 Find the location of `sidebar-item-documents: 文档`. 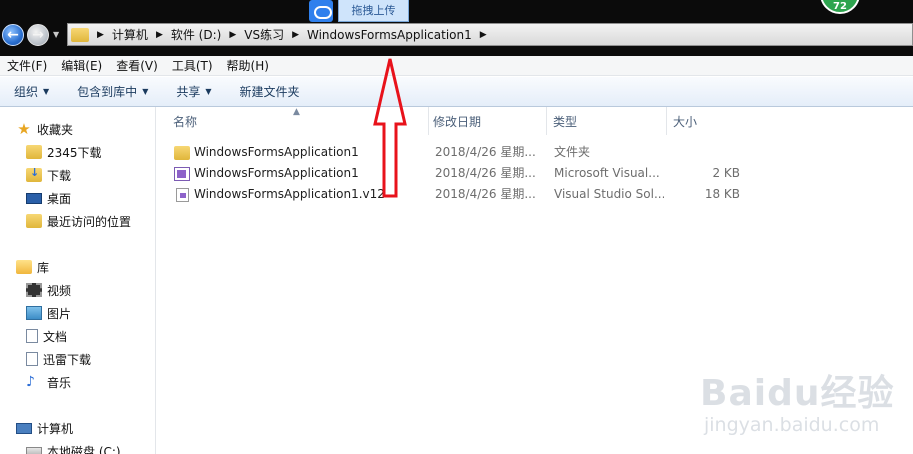

sidebar-item-documents: 文档 is located at coordinates (46, 336).